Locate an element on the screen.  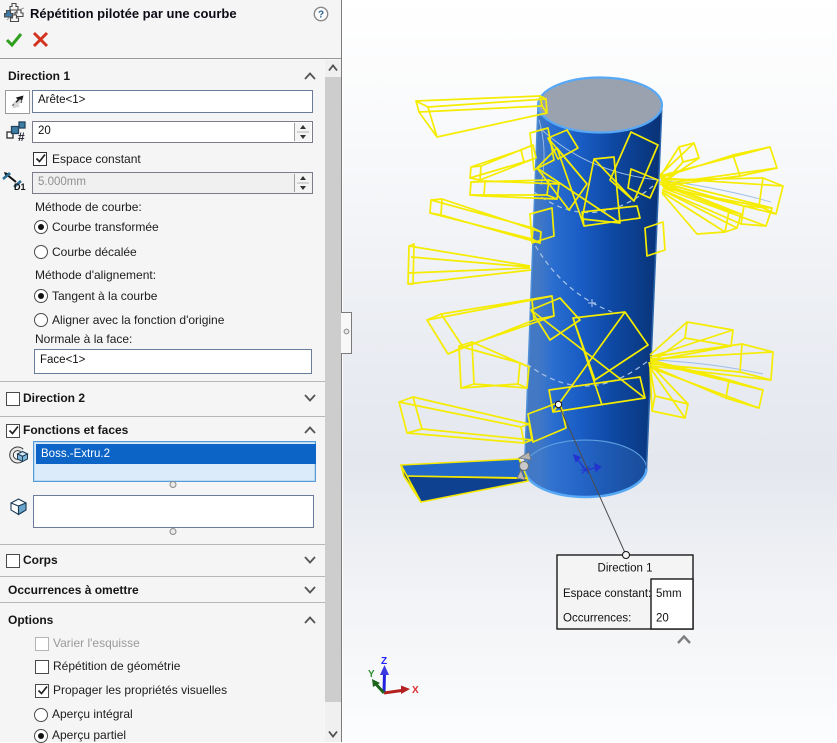
svg-text: D1 is located at coordinates (20, 187).